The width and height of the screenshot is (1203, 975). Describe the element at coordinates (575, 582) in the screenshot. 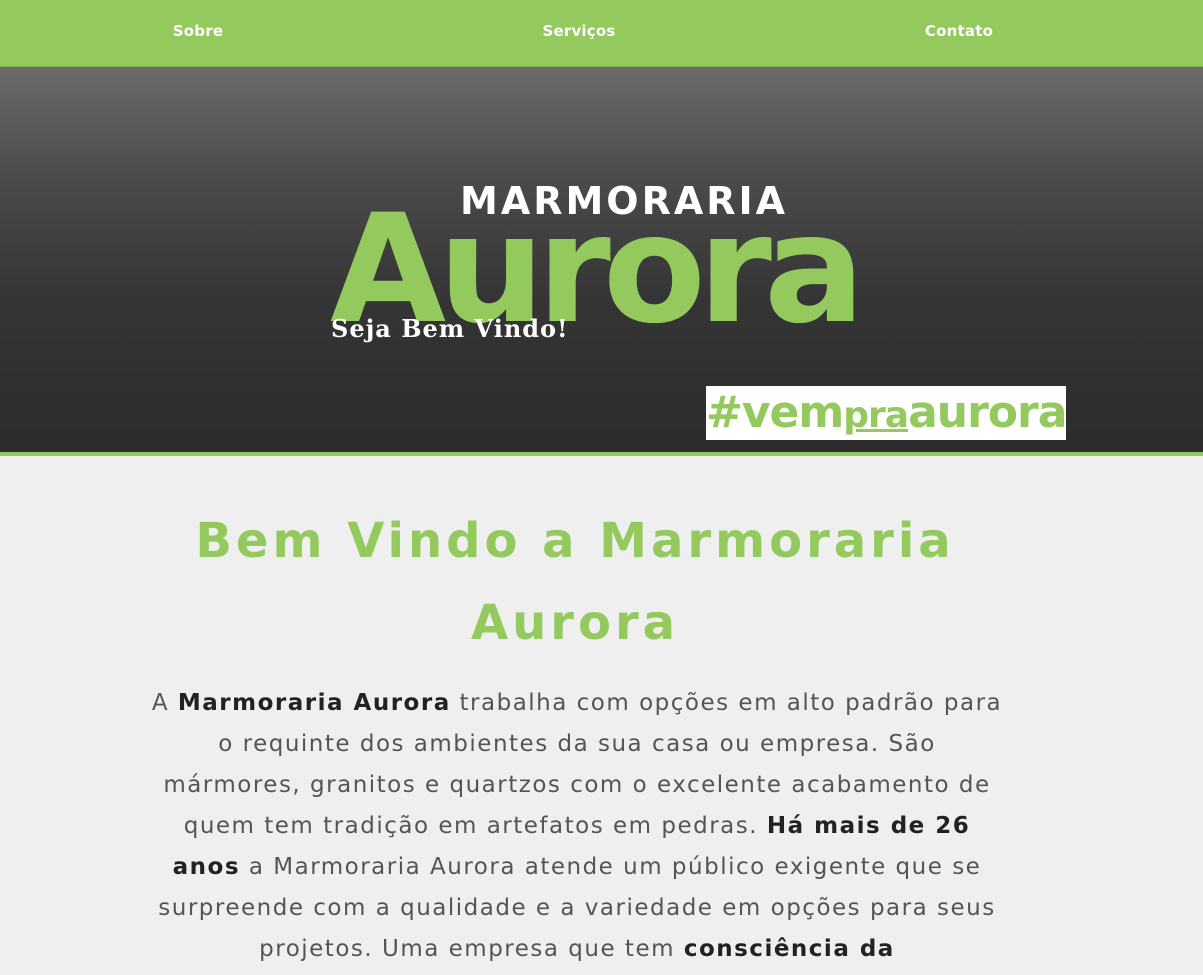

I see `page-title: Bem Vindo a Marmoraria Aurora` at that location.